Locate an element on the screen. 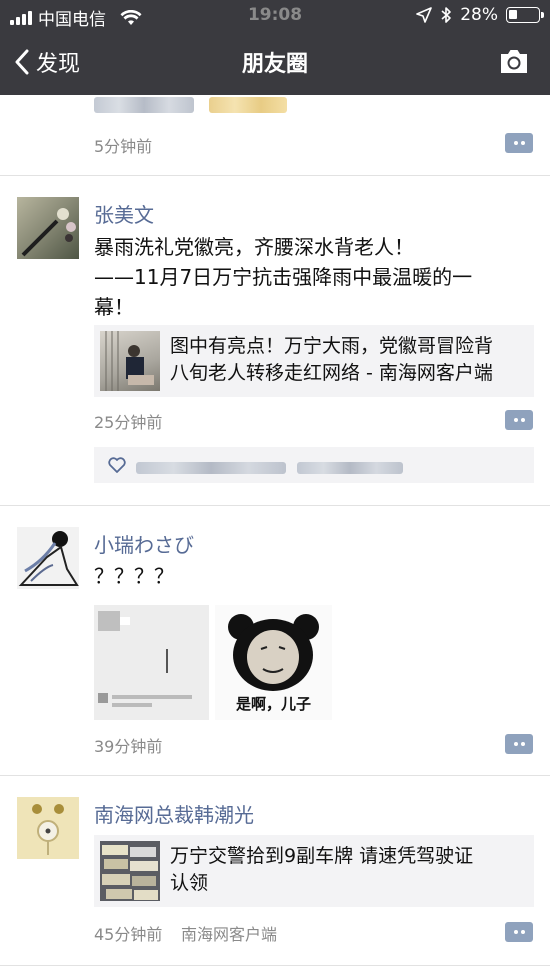  link-title: 图中有亮点！万宁大雨，党徽哥冒险背 八旬老人转移走红网络 - 南海网客户端 is located at coordinates (350, 360).